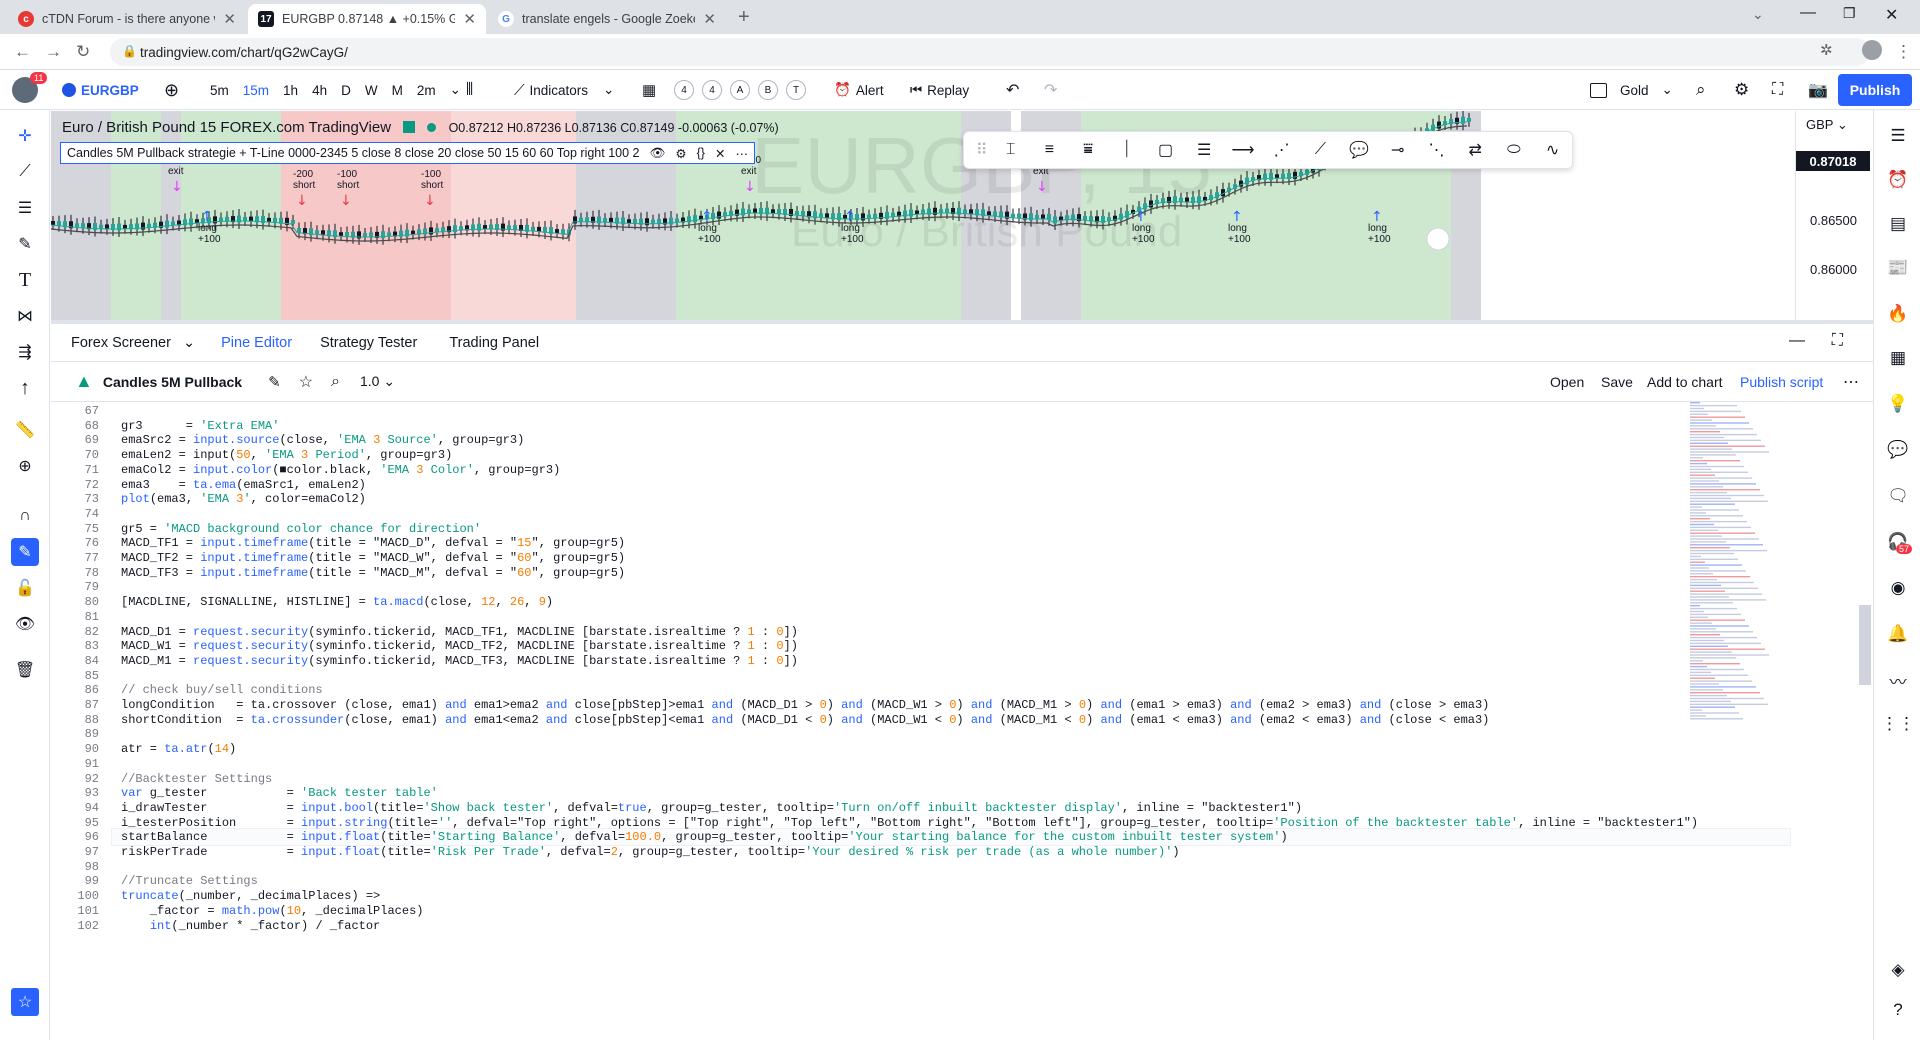 The height and width of the screenshot is (1040, 1920). Describe the element at coordinates (796, 90) in the screenshot. I see `layout-t: T` at that location.